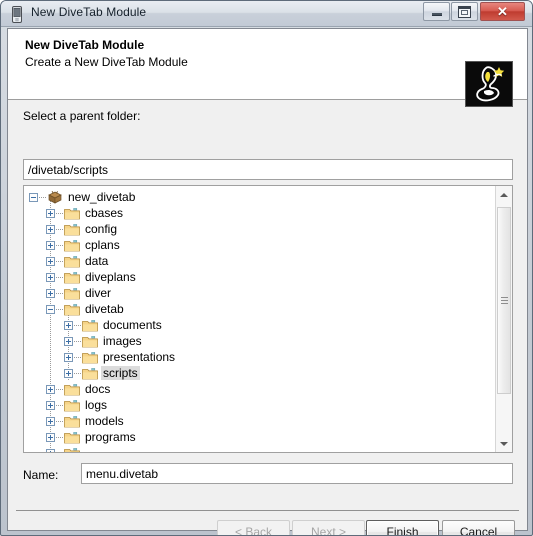 This screenshot has width=533, height=536. I want to click on parent-path-value: /divetab/scripts, so click(68, 169).